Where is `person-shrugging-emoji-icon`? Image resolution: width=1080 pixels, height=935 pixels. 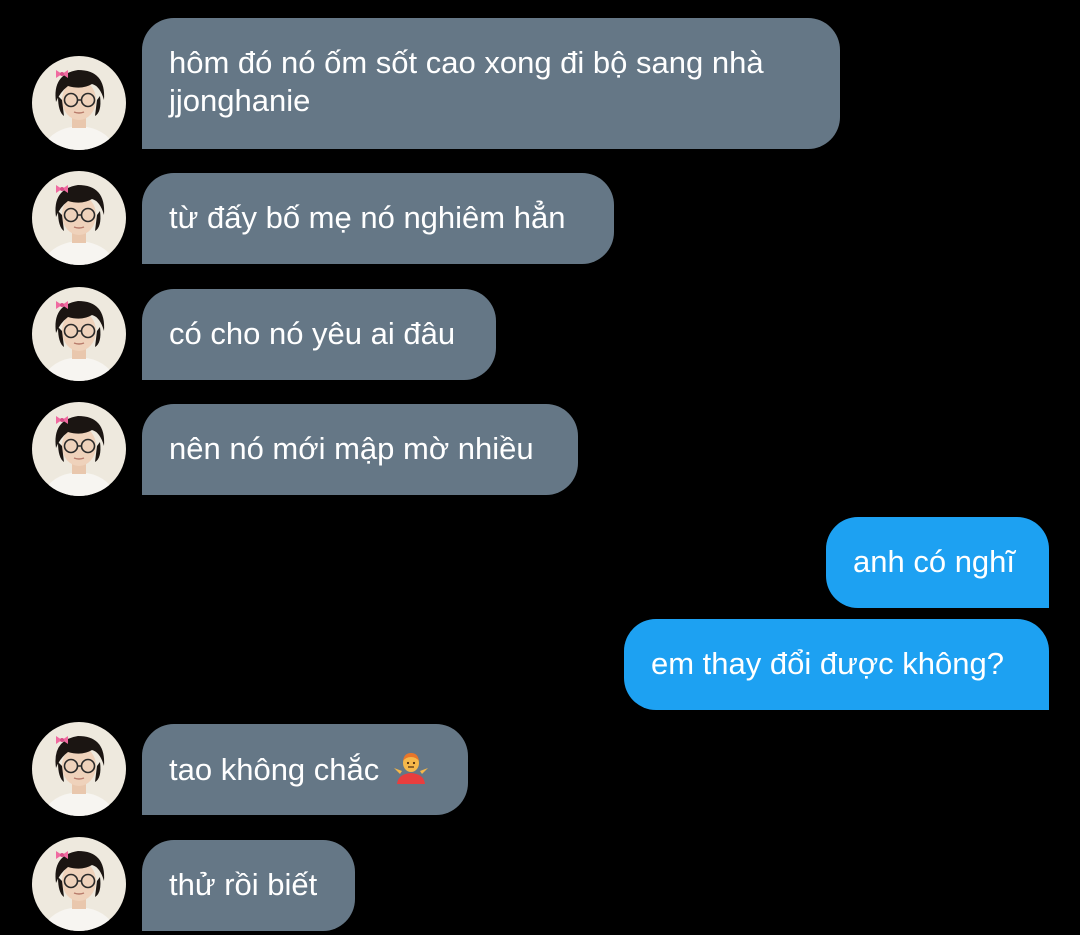
person-shrugging-emoji-icon is located at coordinates (411, 767).